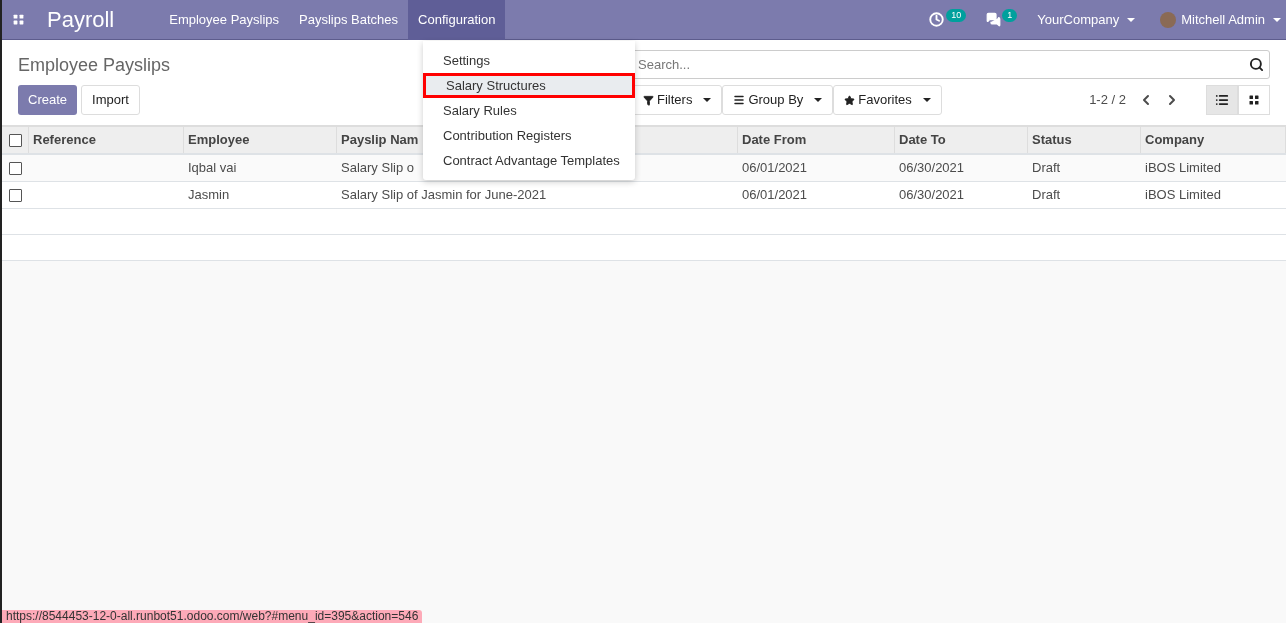 This screenshot has width=1286, height=623. What do you see at coordinates (1168, 19) in the screenshot?
I see `user-avatar` at bounding box center [1168, 19].